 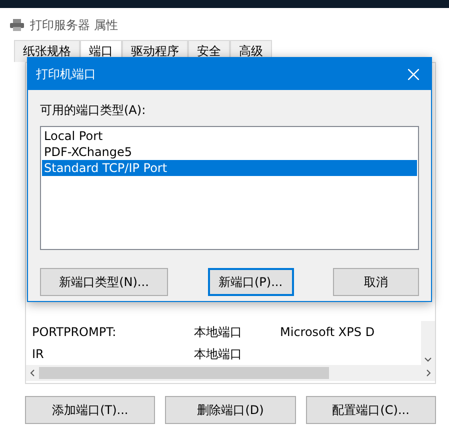 What do you see at coordinates (229, 152) in the screenshot?
I see `list-item: PDF-XChange5` at bounding box center [229, 152].